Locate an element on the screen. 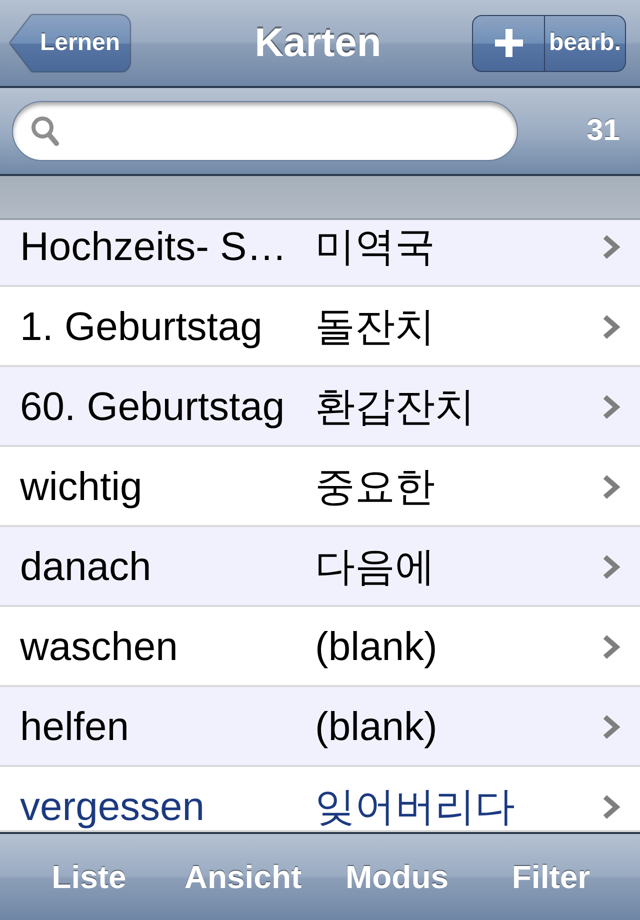 The height and width of the screenshot is (920, 640). translation-text: 돌잔치 is located at coordinates (375, 327).